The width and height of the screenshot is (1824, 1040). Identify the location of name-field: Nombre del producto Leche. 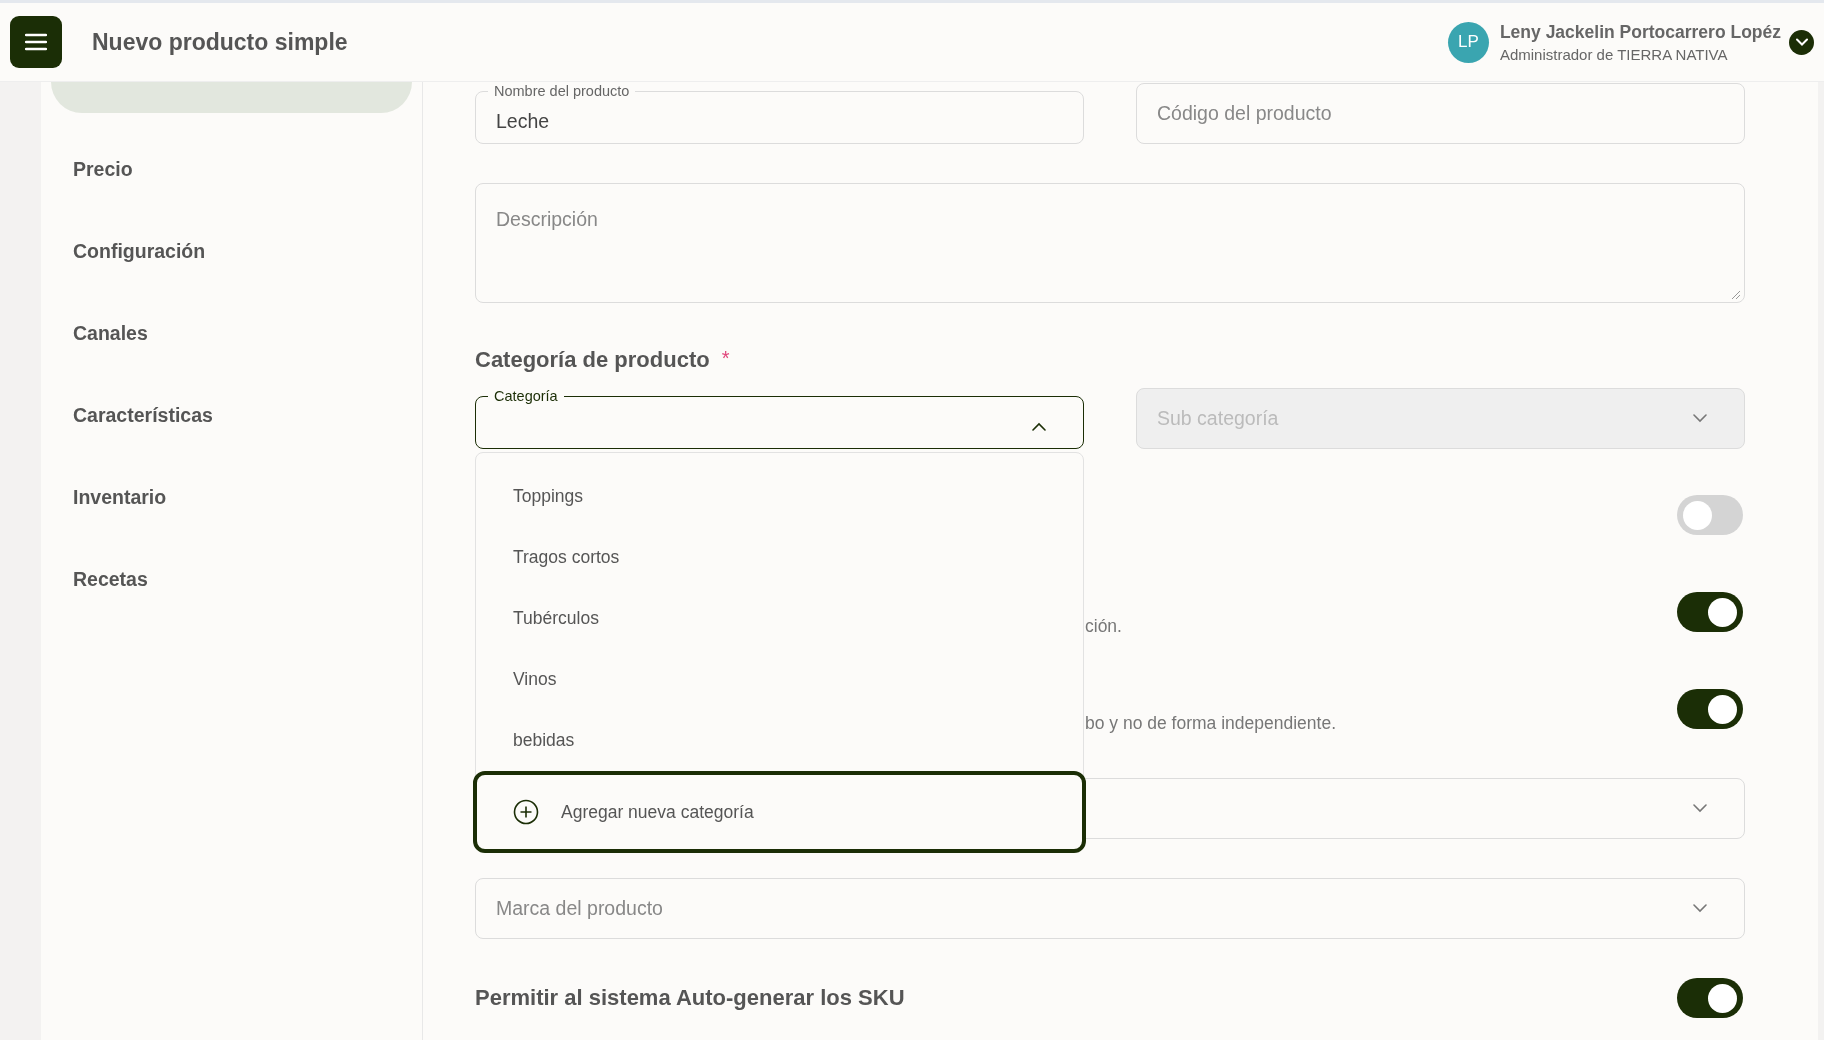
(779, 113).